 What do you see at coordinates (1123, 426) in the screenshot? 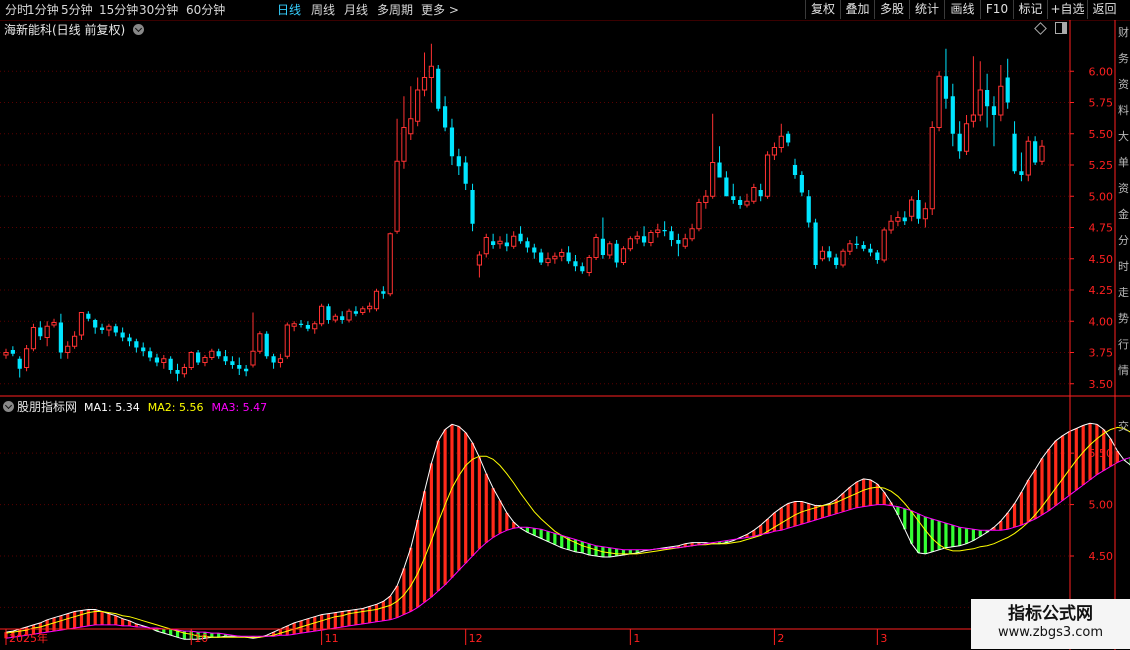
I see `side-tab-glyph: 交` at bounding box center [1123, 426].